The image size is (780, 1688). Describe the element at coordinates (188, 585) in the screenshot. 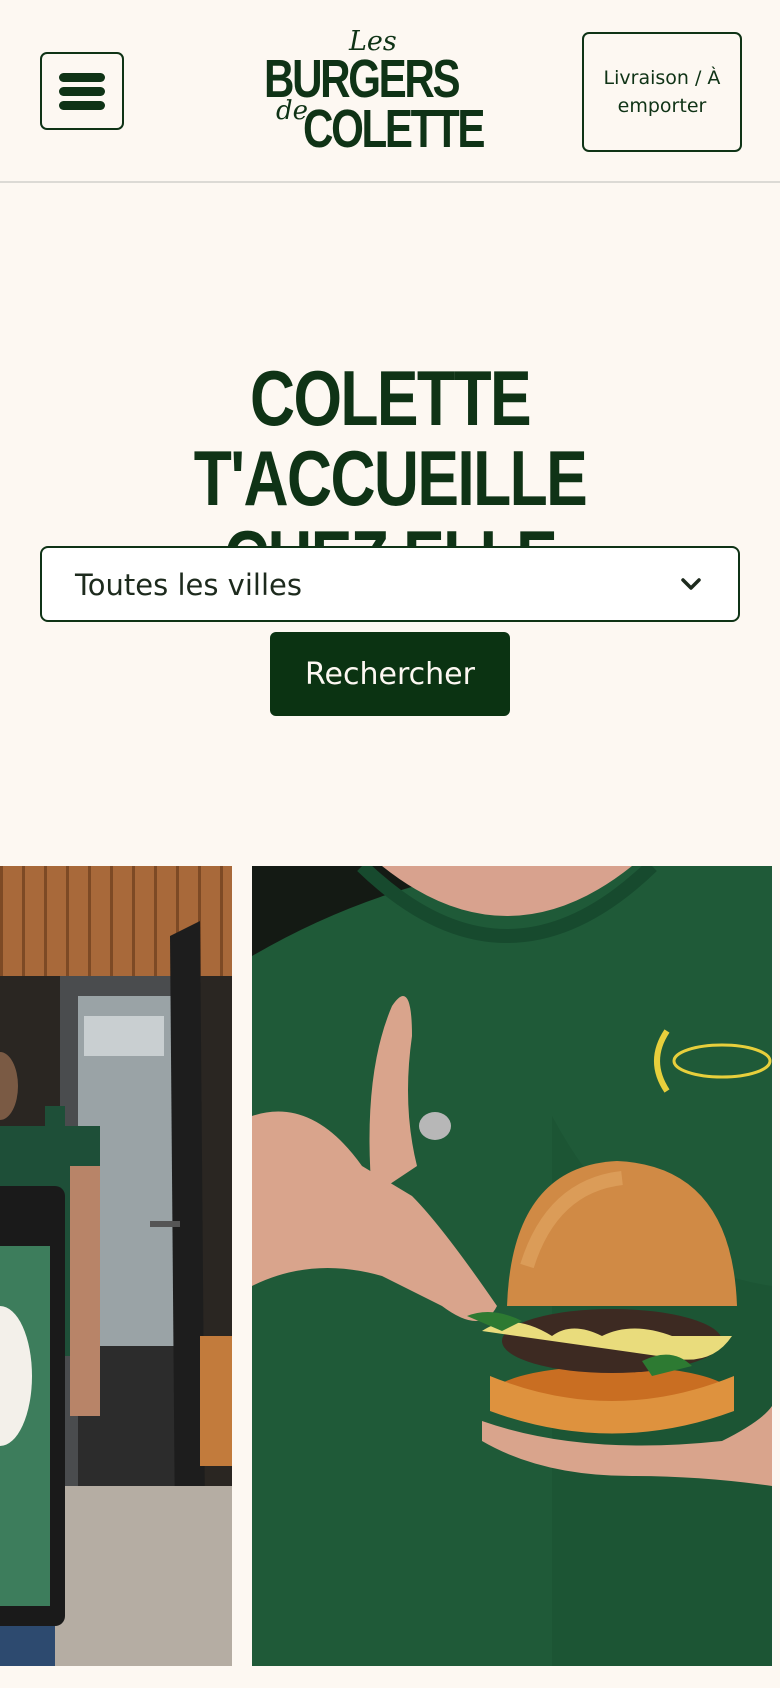

I see `city-select-value: Toutes les villes` at that location.